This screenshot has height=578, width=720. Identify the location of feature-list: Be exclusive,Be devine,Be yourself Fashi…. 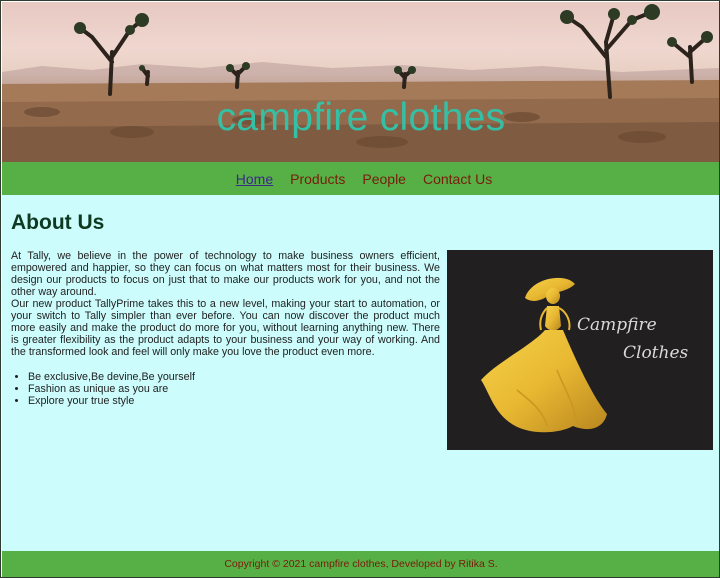
(225, 389).